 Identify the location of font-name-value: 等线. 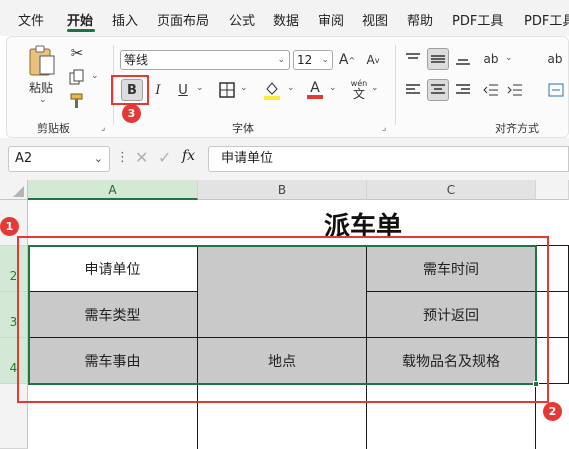
(136, 60).